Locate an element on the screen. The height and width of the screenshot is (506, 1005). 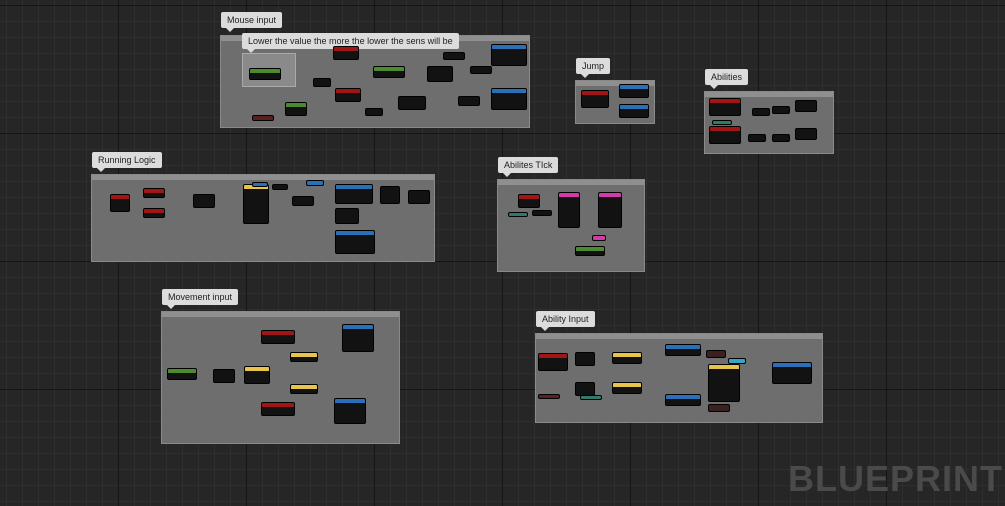
node-move-add-right is located at coordinates (350, 411).